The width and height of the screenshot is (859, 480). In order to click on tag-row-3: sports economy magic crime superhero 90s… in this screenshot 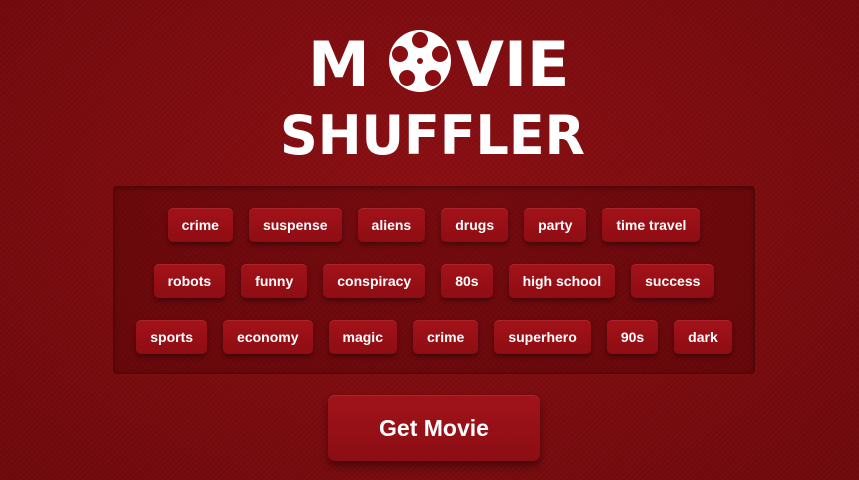, I will do `click(434, 337)`.